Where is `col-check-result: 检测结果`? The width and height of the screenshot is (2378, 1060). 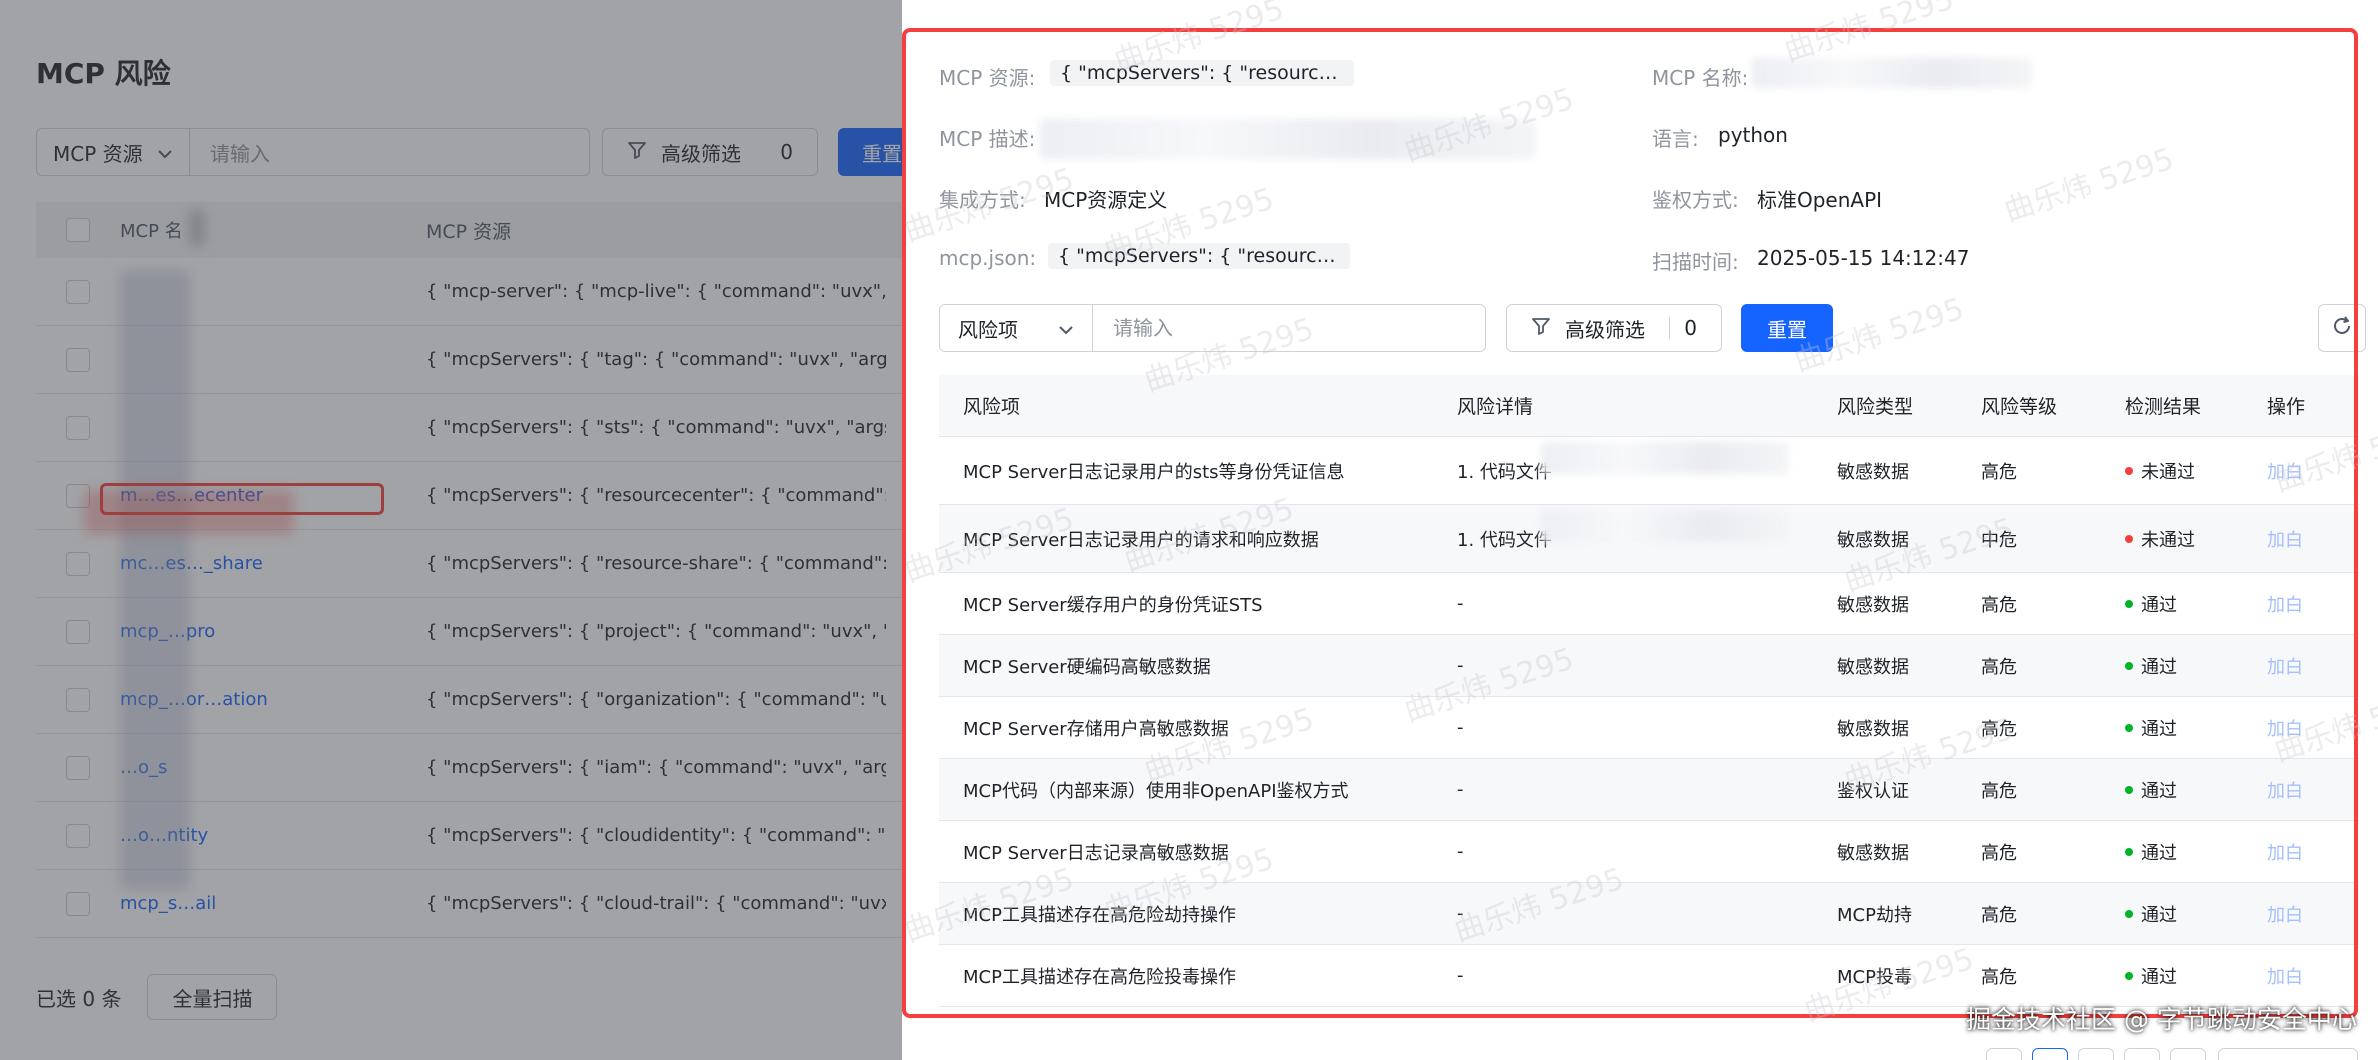
col-check-result: 检测结果 is located at coordinates (2163, 407).